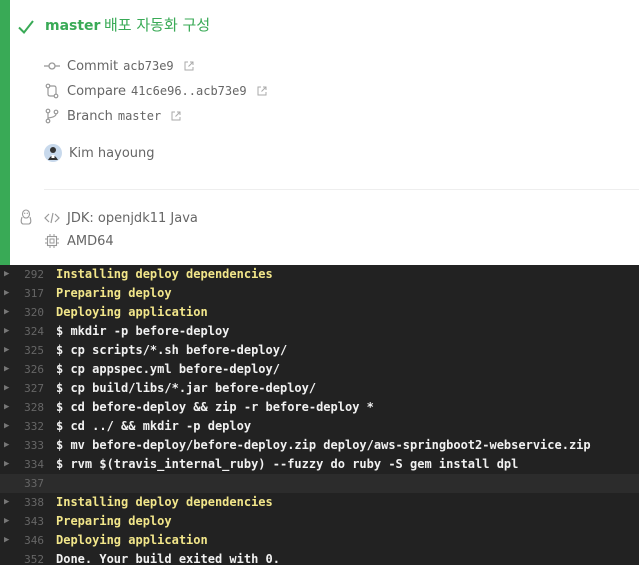 The width and height of the screenshot is (639, 565). What do you see at coordinates (52, 241) in the screenshot?
I see `cpu-icon` at bounding box center [52, 241].